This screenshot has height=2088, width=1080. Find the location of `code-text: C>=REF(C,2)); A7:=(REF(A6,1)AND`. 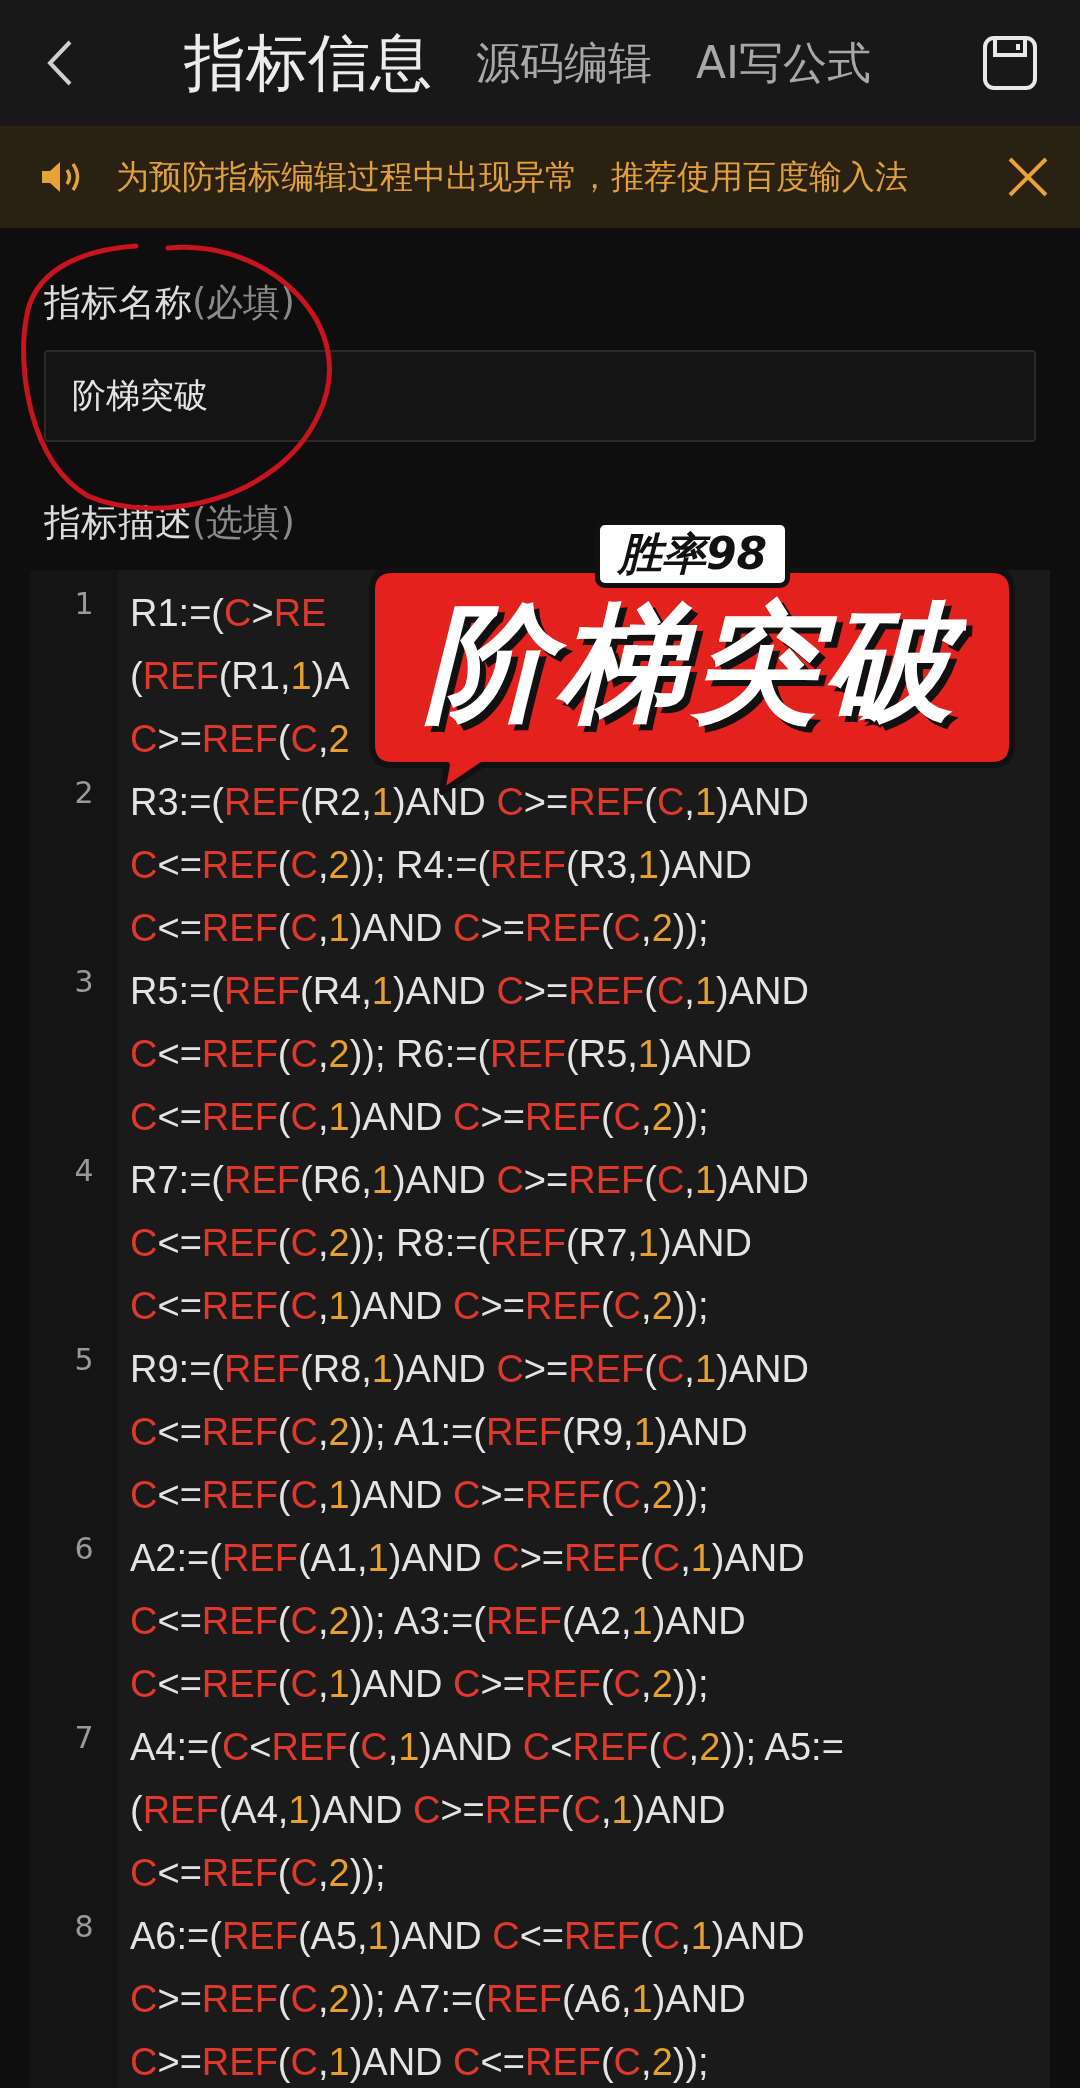

code-text: C>=REF(C,2)); A7:=(REF(A6,1)AND is located at coordinates (438, 1999).